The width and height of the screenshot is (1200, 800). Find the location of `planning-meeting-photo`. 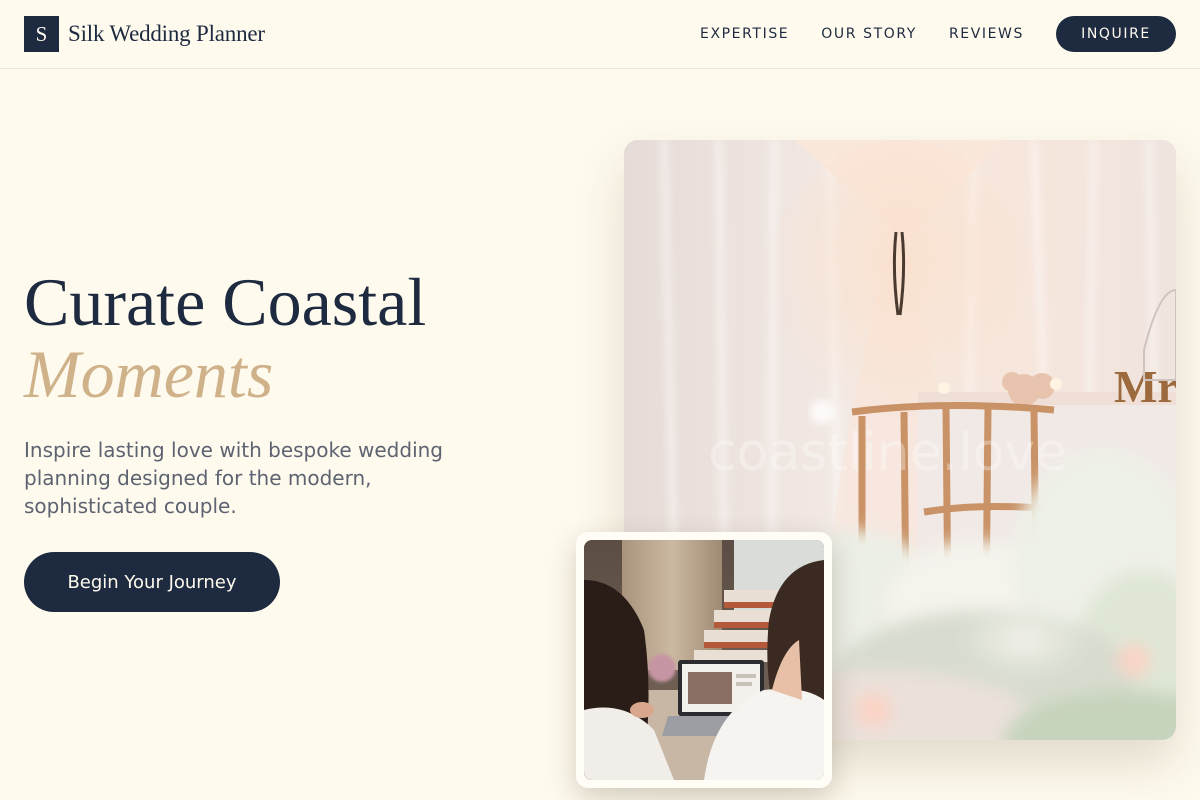

planning-meeting-photo is located at coordinates (704, 660).